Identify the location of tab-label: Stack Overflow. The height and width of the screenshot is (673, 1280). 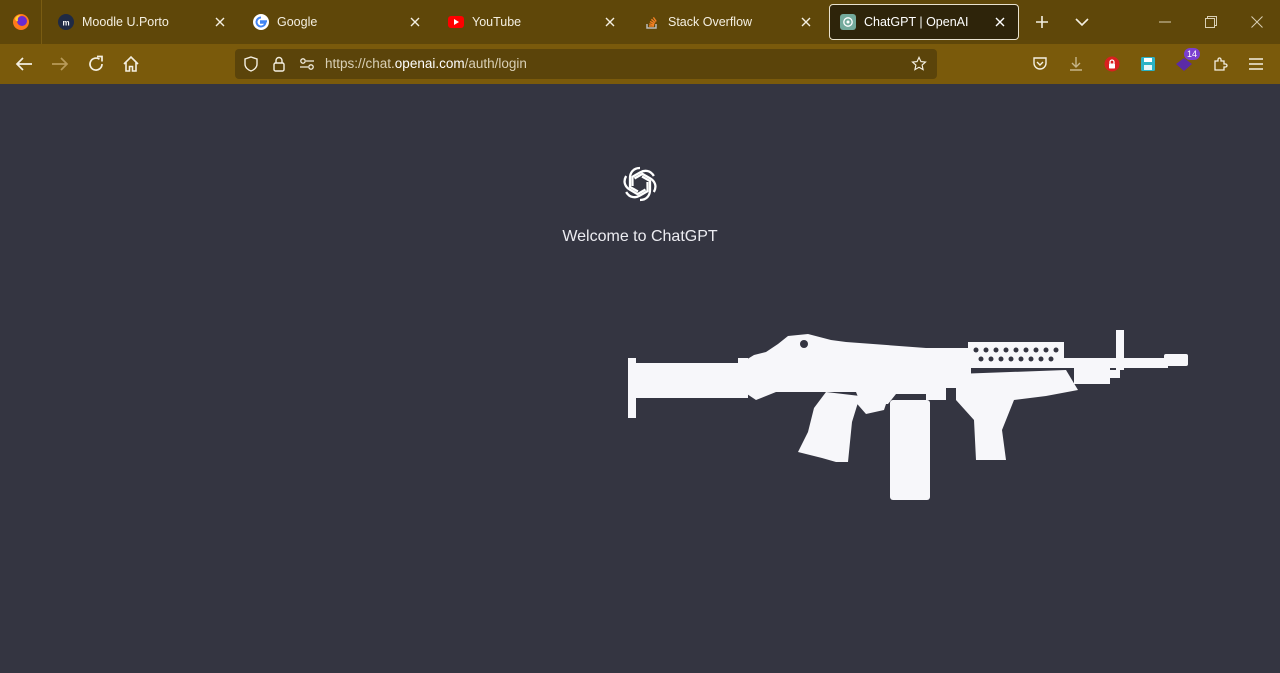
(710, 22).